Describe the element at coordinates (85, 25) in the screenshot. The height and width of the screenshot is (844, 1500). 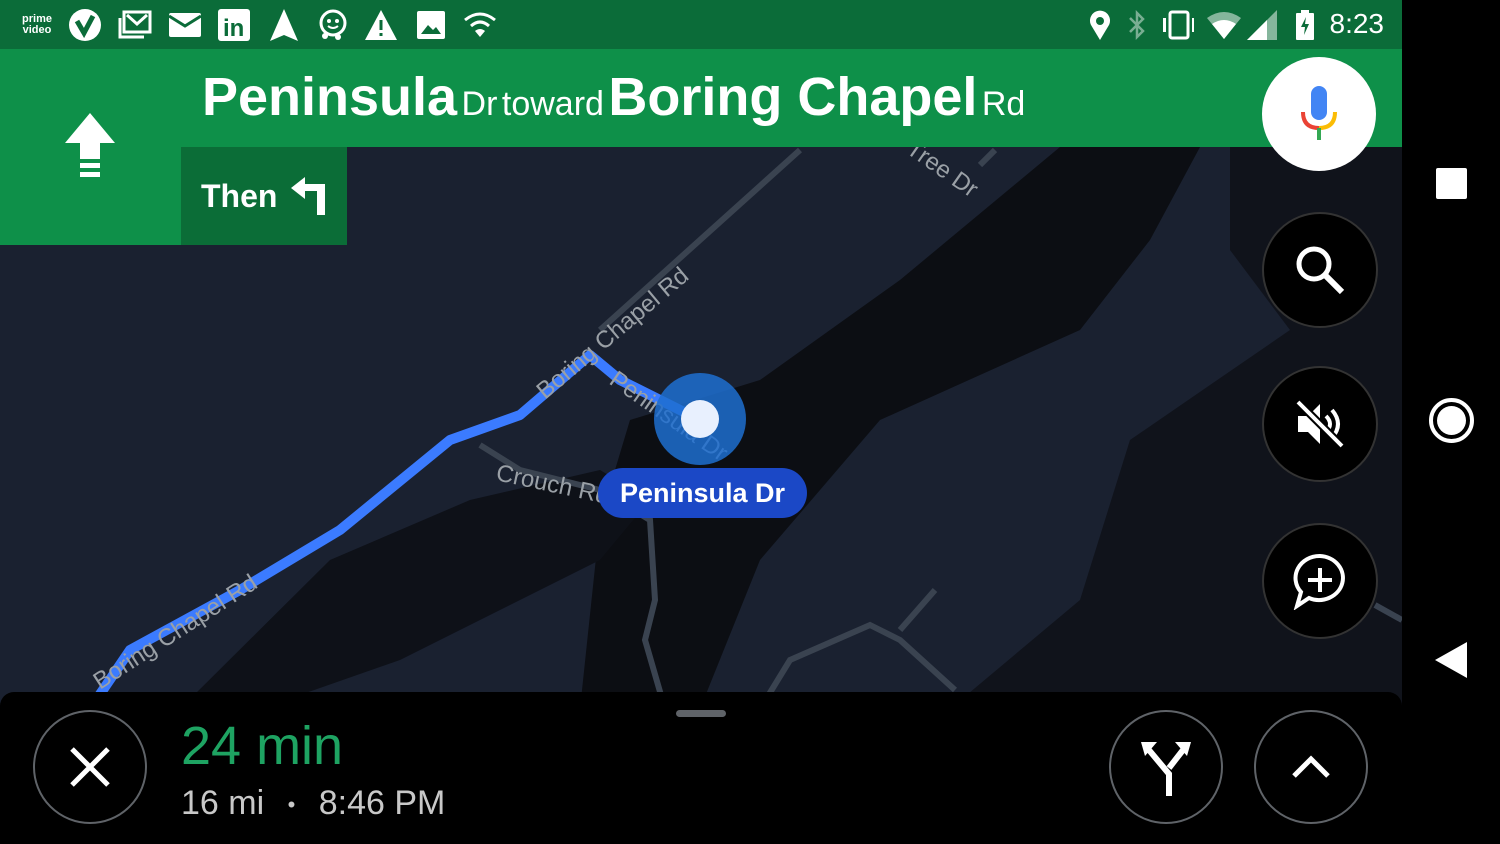
I see `verizon-check-icon` at that location.